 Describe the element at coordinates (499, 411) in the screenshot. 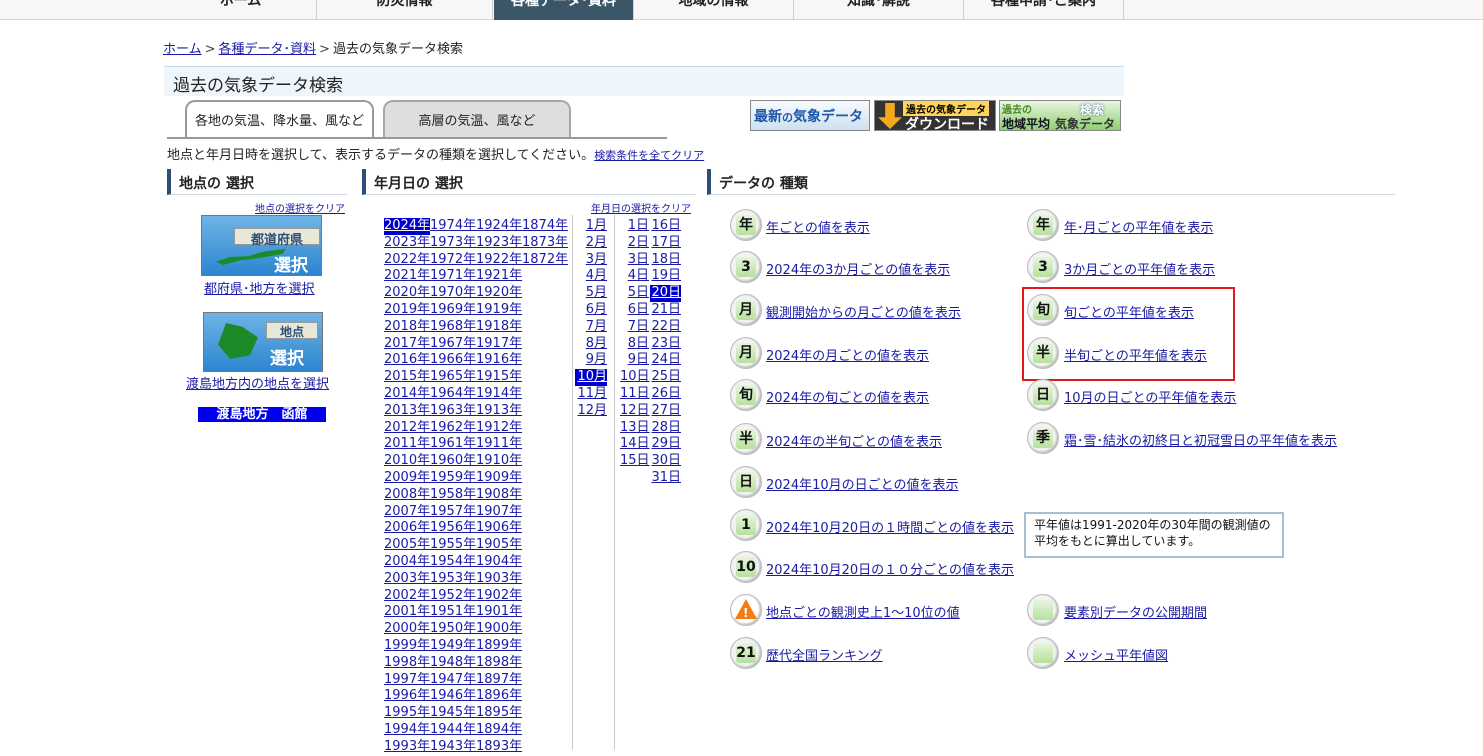

I see `year-link: 1913年` at that location.